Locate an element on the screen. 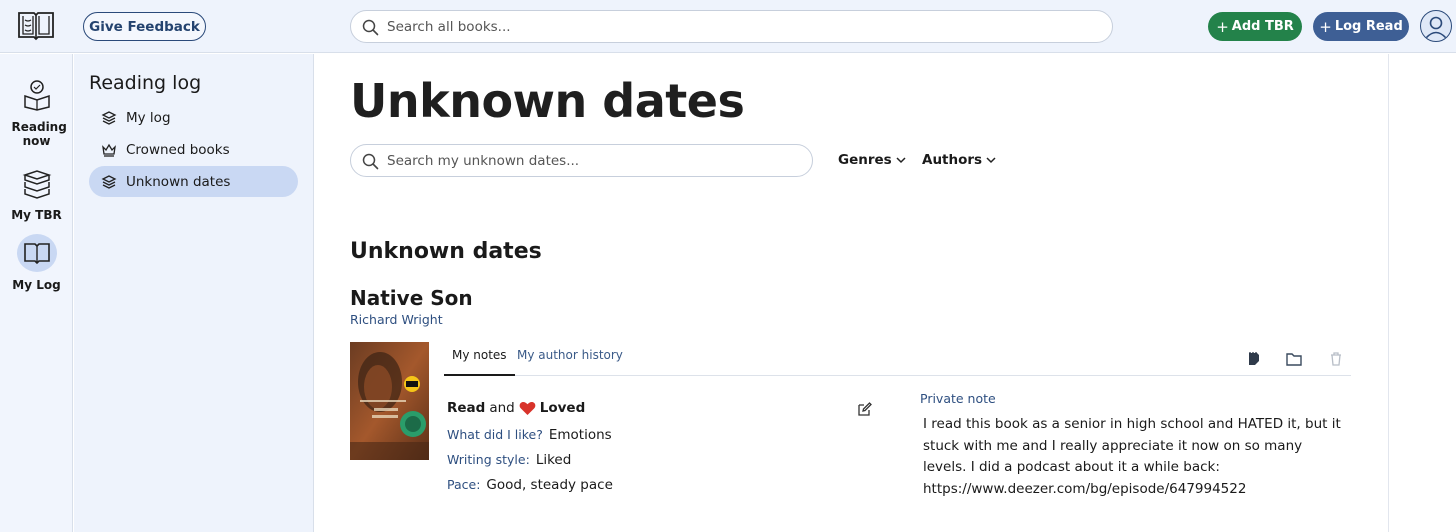  add-tbr-label: Add TBR is located at coordinates (1262, 26).